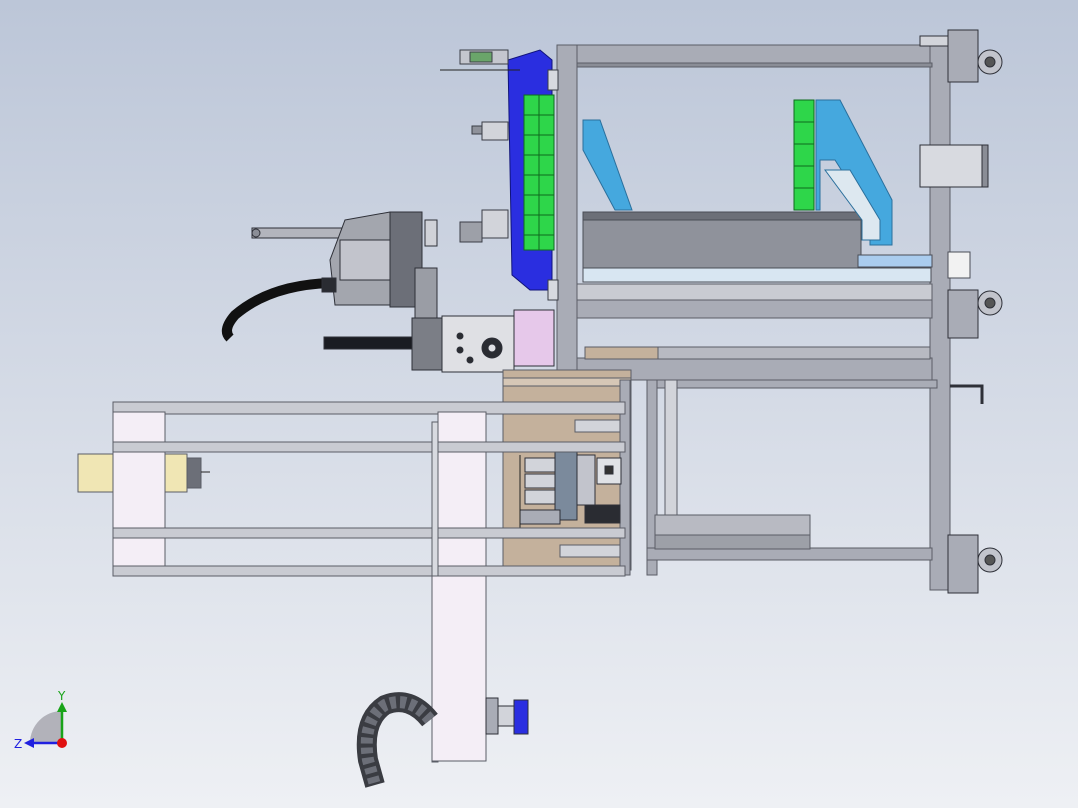 The image size is (1078, 808). I want to click on z-axis-label: Z, so click(18, 744).